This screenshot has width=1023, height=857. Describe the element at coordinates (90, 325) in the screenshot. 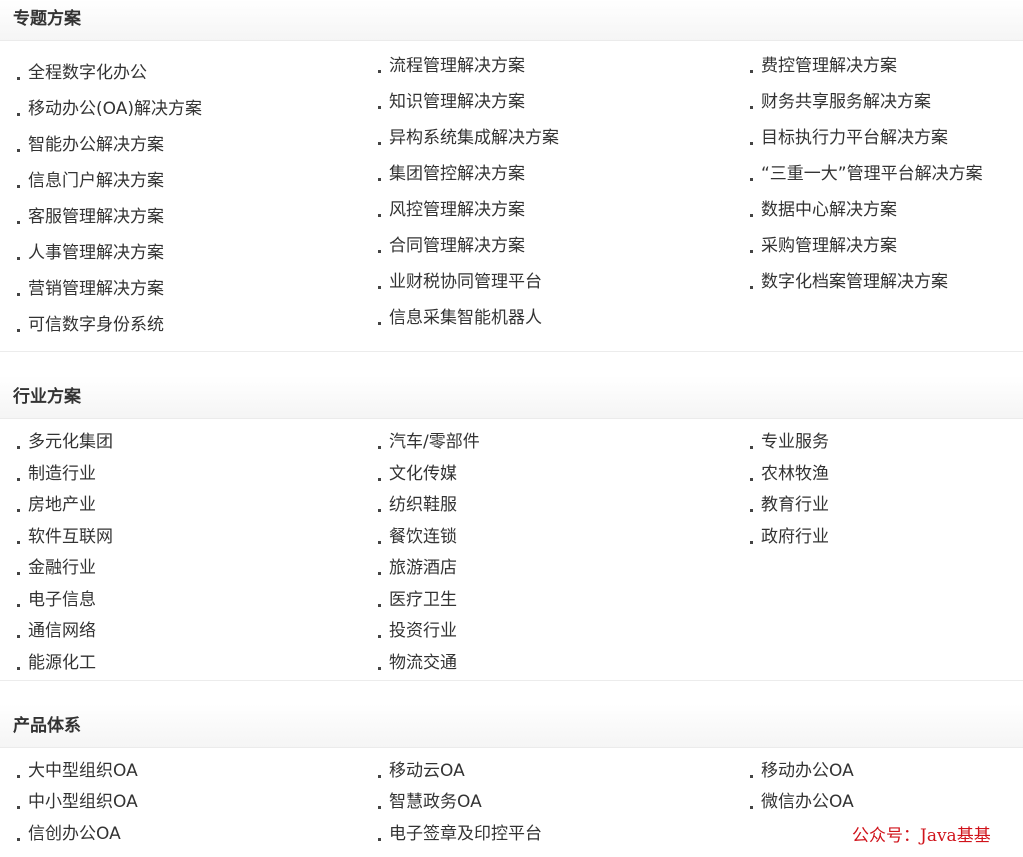

I see `solution-link: 可信数字身份系统` at that location.